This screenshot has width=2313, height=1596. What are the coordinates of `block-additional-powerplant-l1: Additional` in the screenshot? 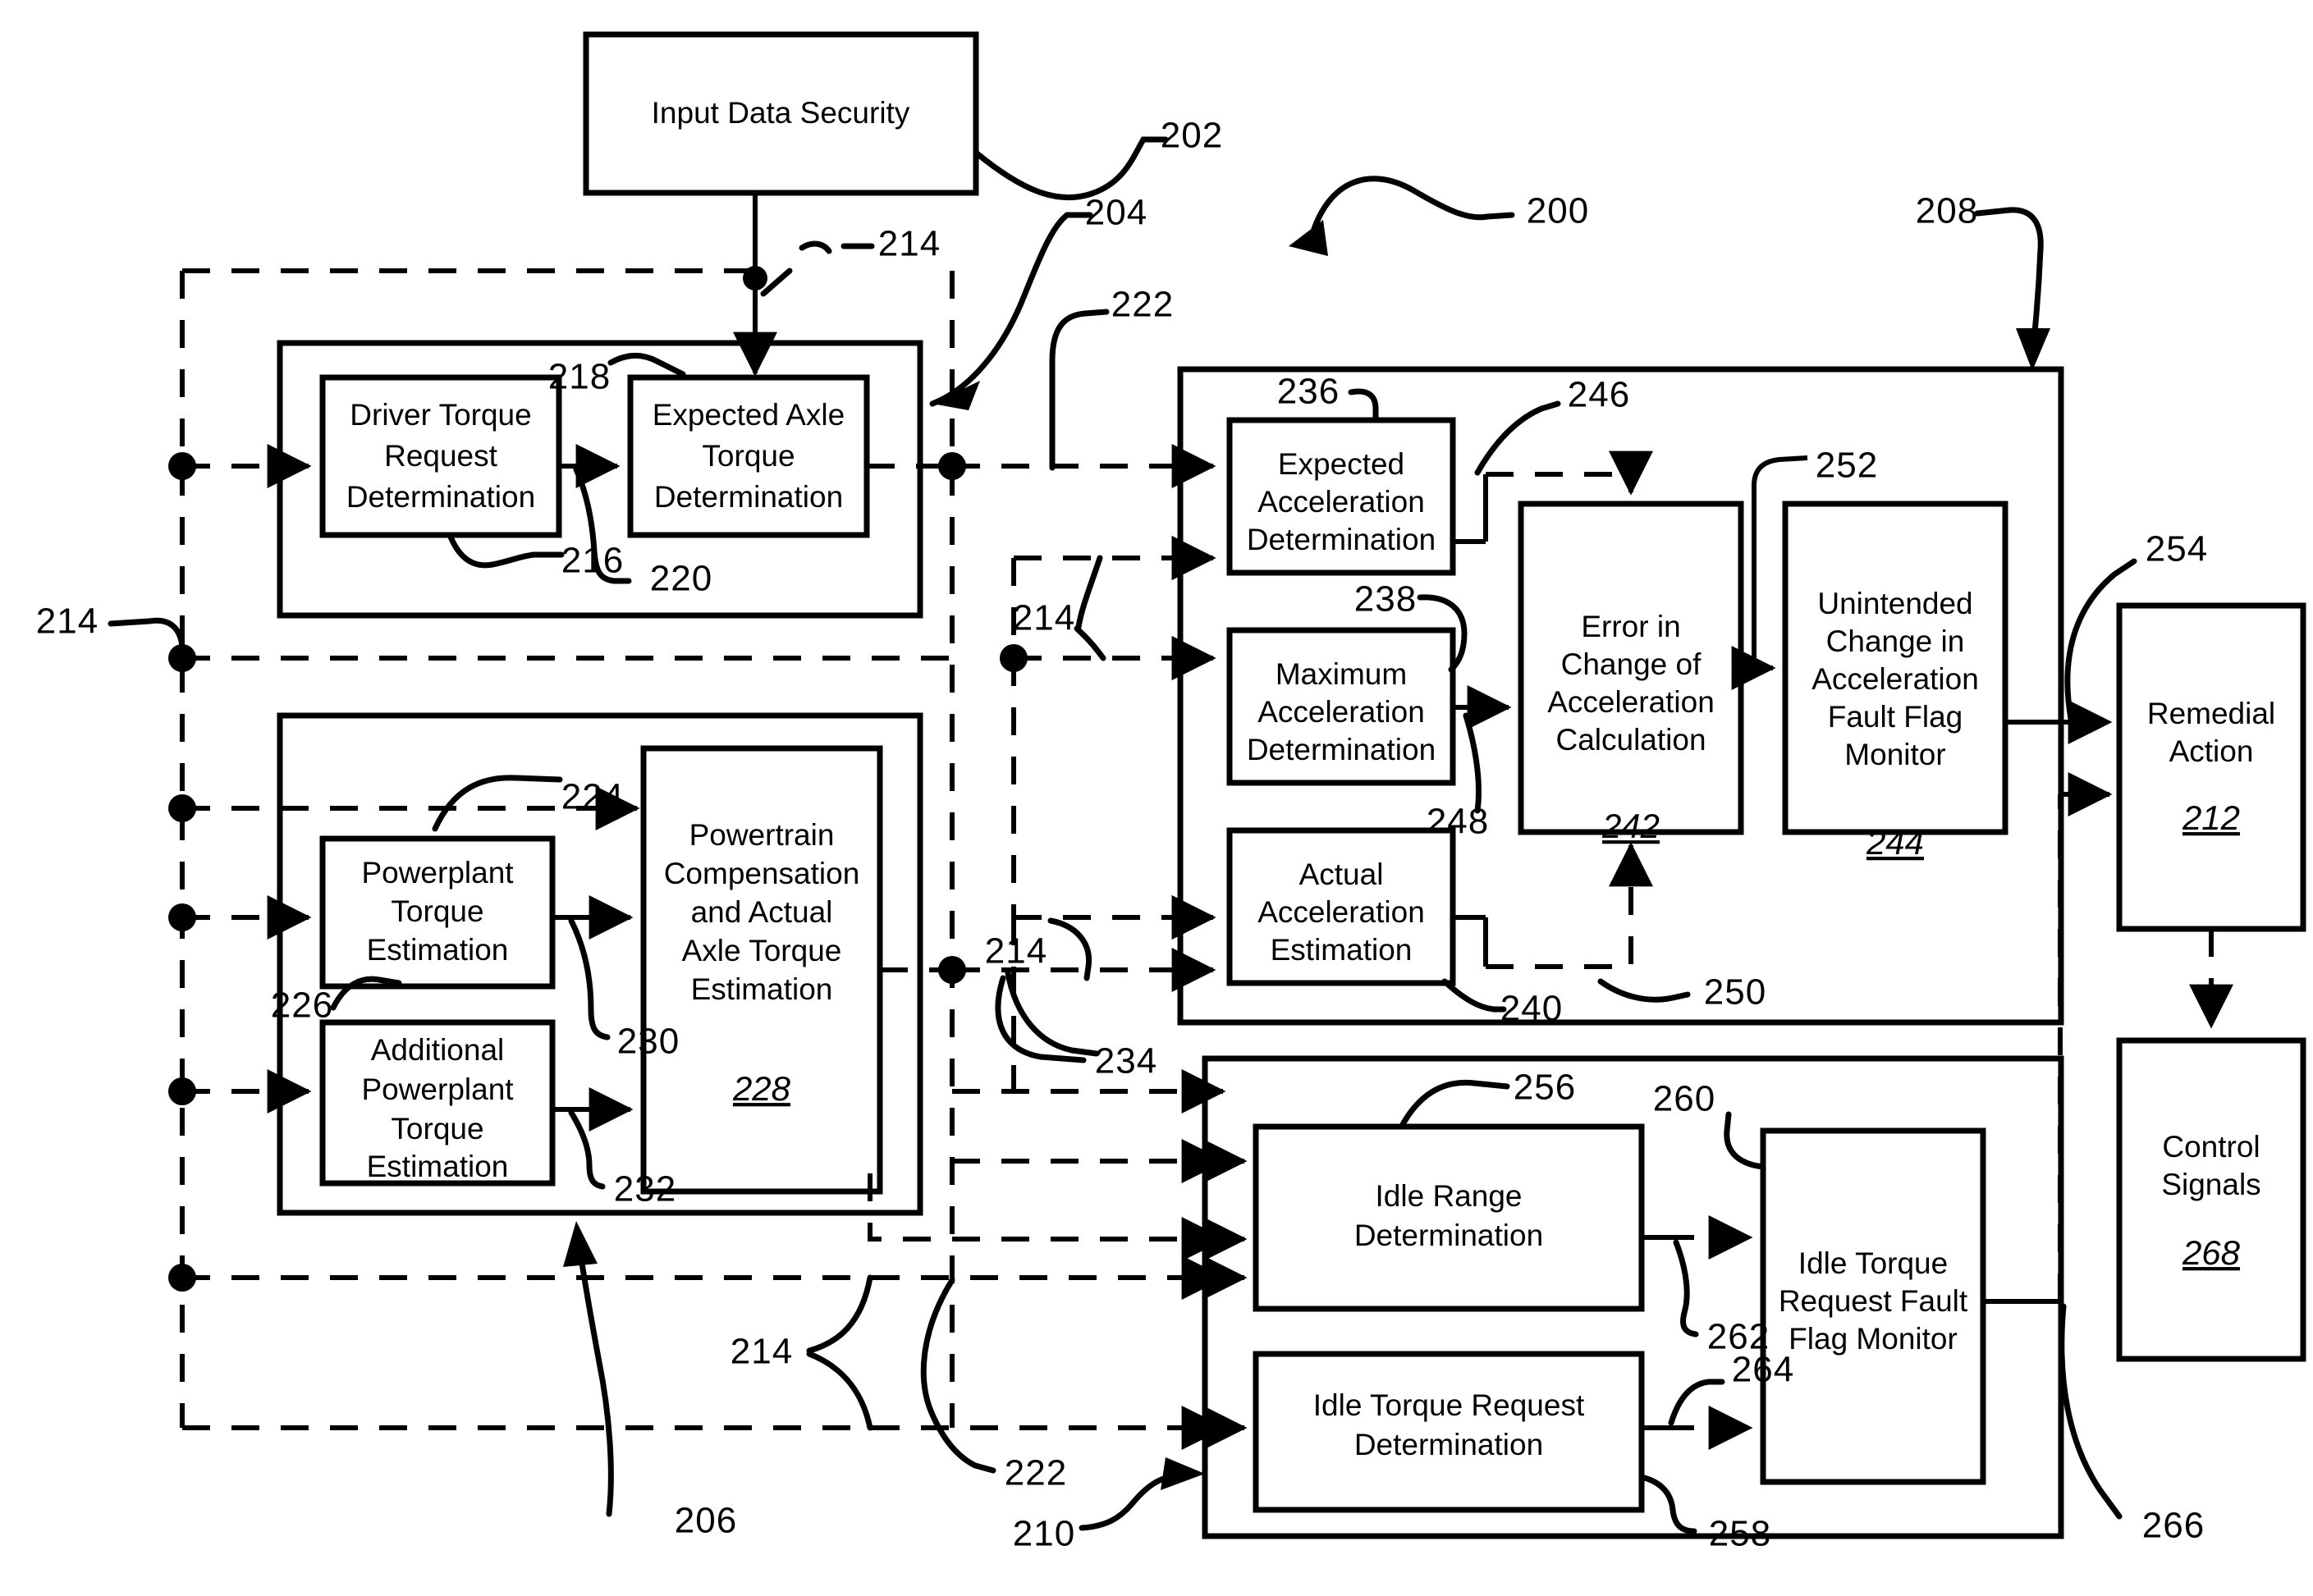 It's located at (438, 1050).